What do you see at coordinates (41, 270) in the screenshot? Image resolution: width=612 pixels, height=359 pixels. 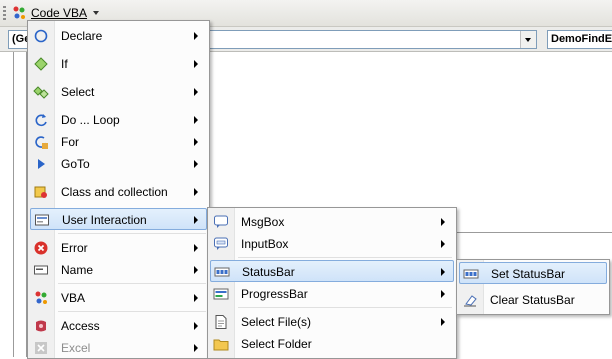 I see `name-tag-icon` at bounding box center [41, 270].